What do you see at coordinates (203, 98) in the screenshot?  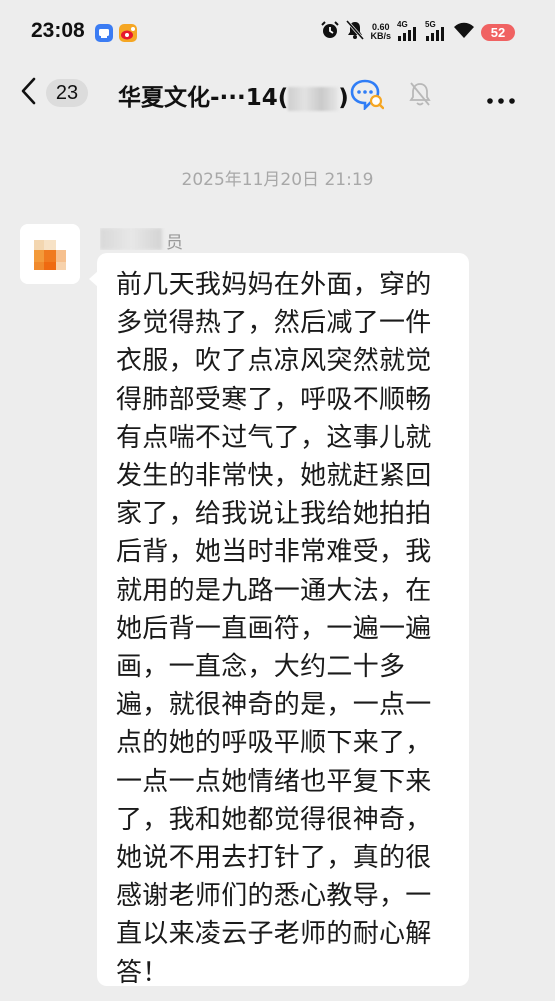 I see `chat-title-text: 华夏文化-···14(` at bounding box center [203, 98].